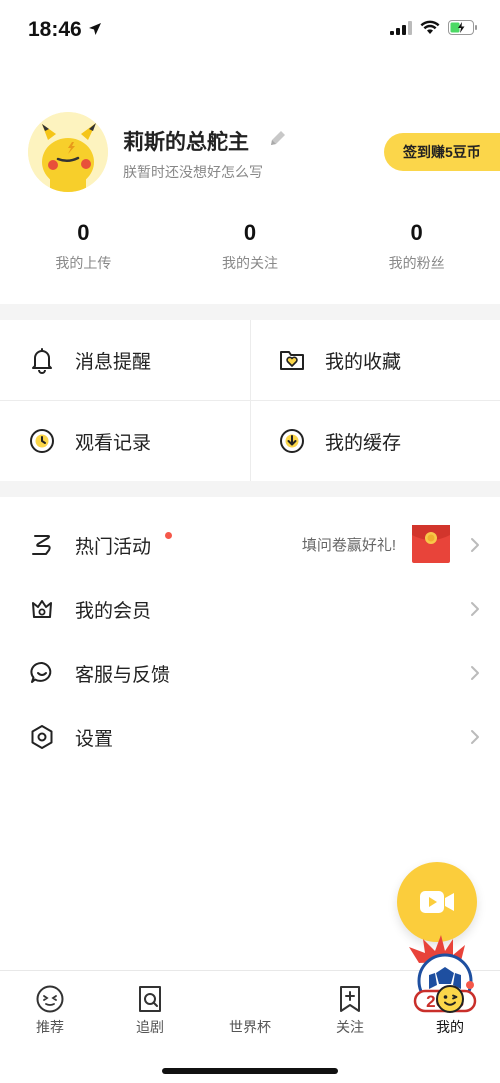  Describe the element at coordinates (83, 263) in the screenshot. I see `stat-label: 我的上传` at that location.